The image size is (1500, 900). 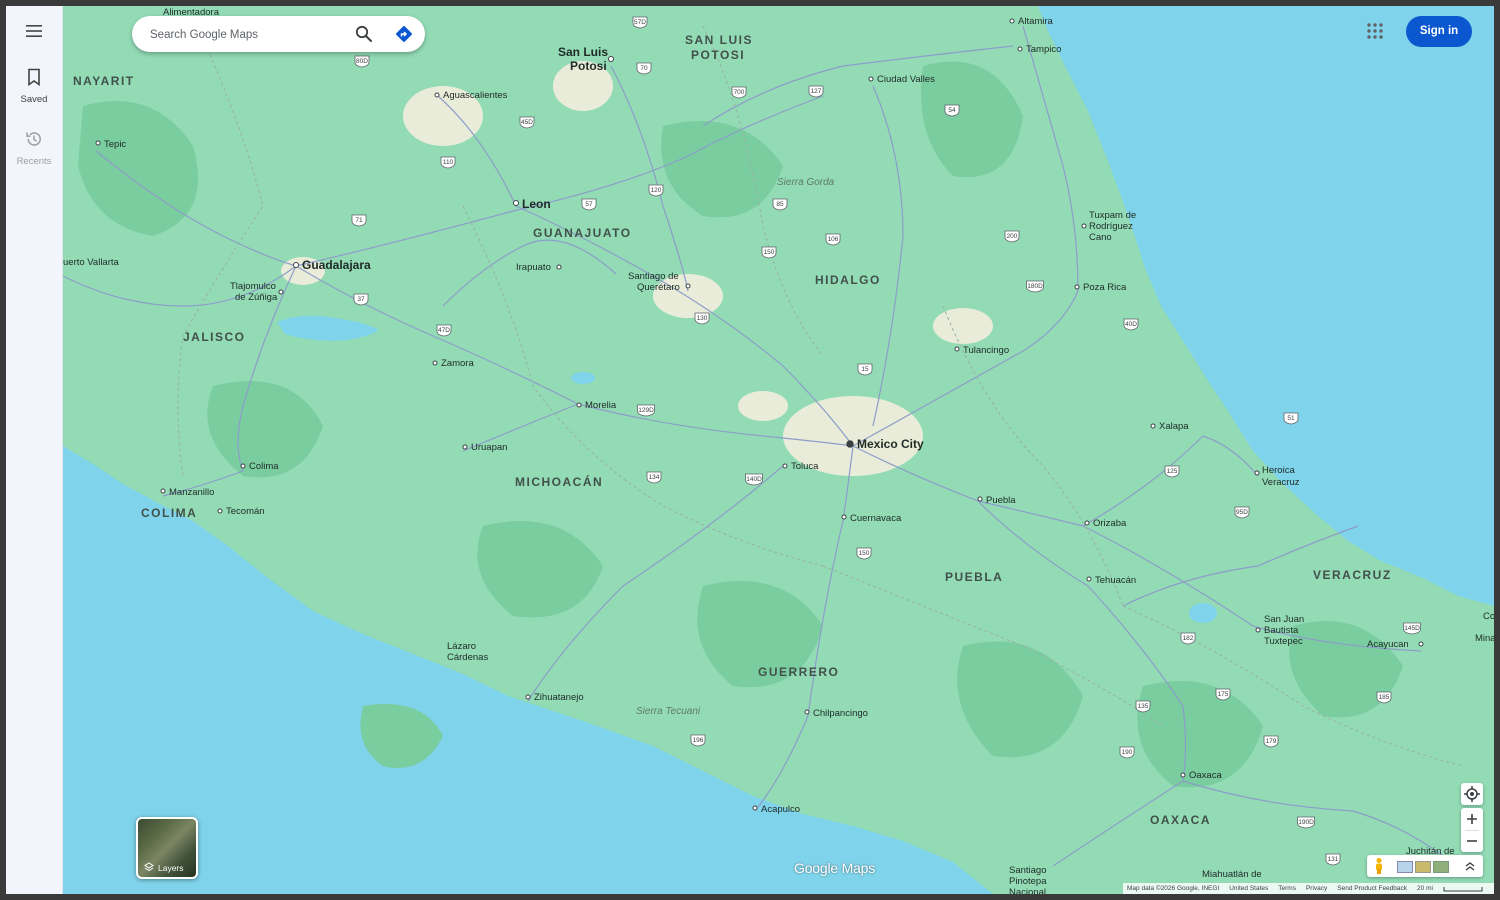 What do you see at coordinates (34, 86) in the screenshot?
I see `saved-button: Saved` at bounding box center [34, 86].